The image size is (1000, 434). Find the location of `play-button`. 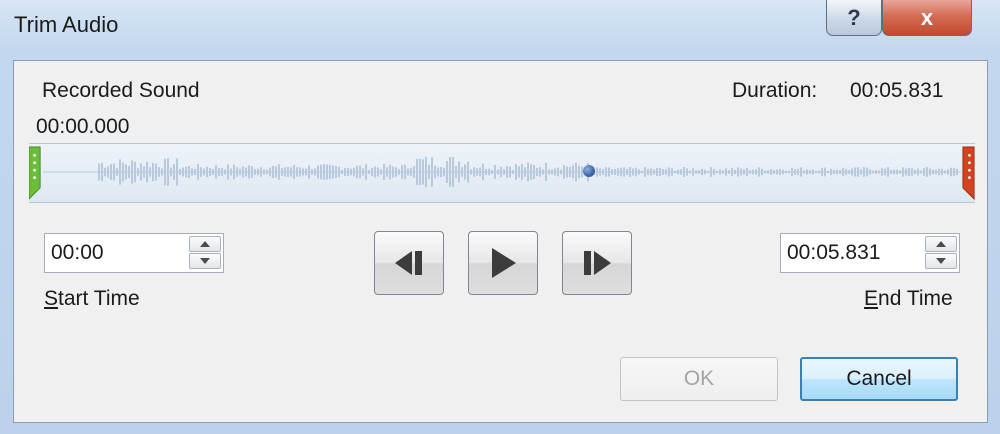

play-button is located at coordinates (503, 263).